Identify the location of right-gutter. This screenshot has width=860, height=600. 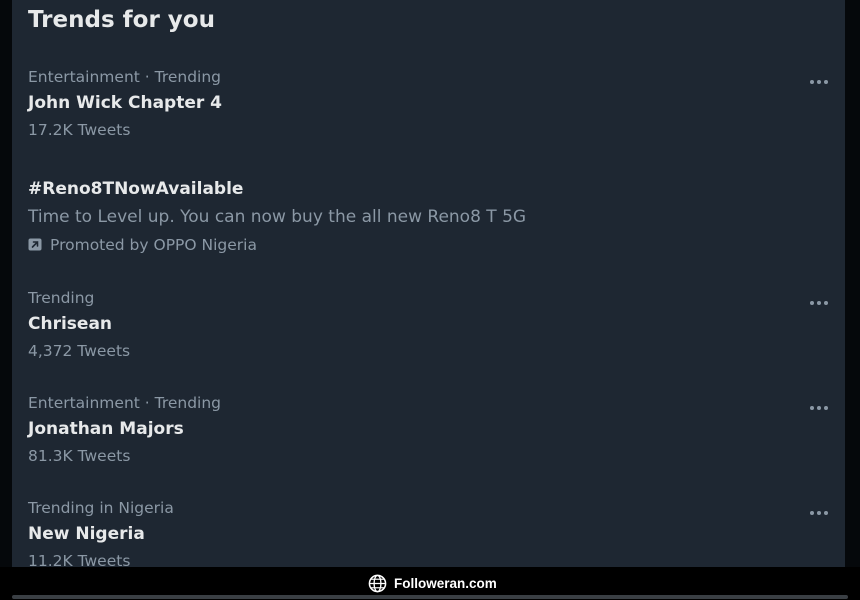
(852, 283).